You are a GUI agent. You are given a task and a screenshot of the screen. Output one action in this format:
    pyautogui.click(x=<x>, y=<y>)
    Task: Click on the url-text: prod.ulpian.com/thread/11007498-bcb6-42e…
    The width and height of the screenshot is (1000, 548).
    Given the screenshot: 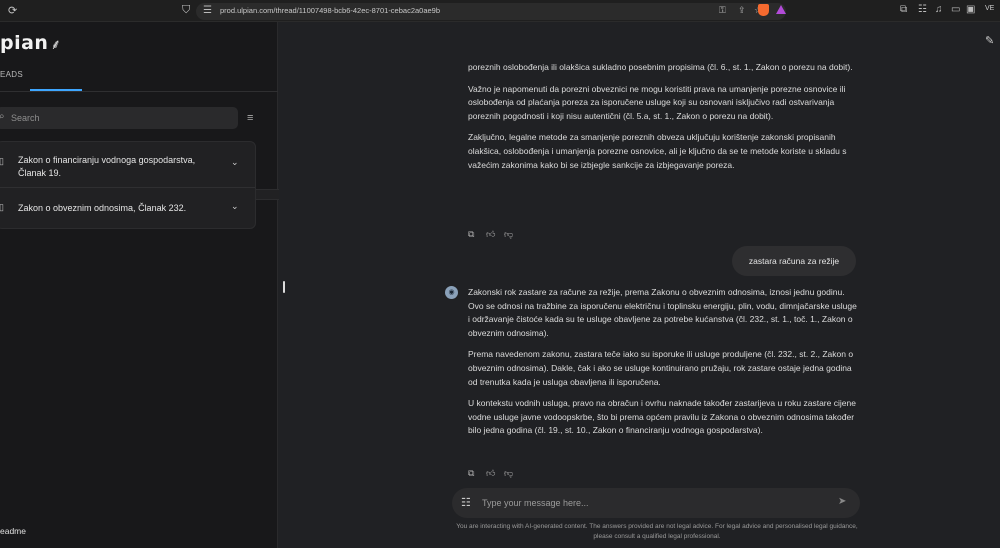 What is the action you would take?
    pyautogui.click(x=330, y=10)
    